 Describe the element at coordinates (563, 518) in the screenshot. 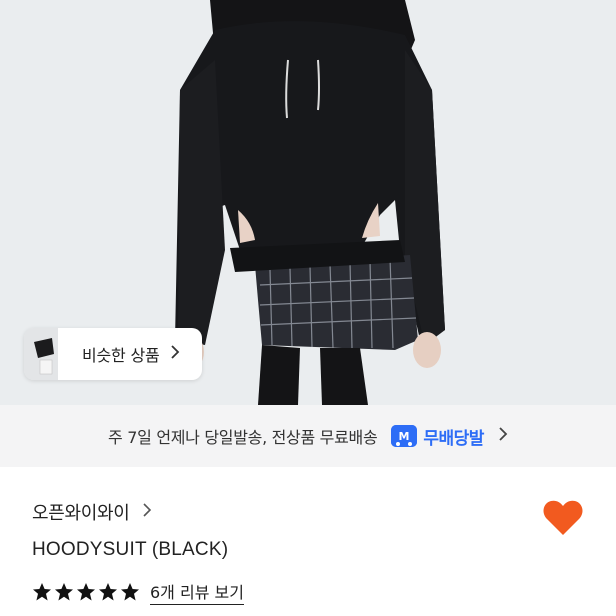

I see `heart-icon` at that location.